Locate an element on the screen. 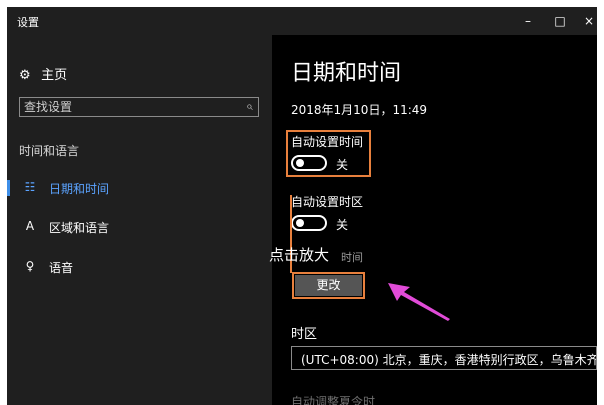  timezone-select: (UTC+08:00) 北京，重庆，香港特别行政区，乌鲁木齐 is located at coordinates (444, 358).